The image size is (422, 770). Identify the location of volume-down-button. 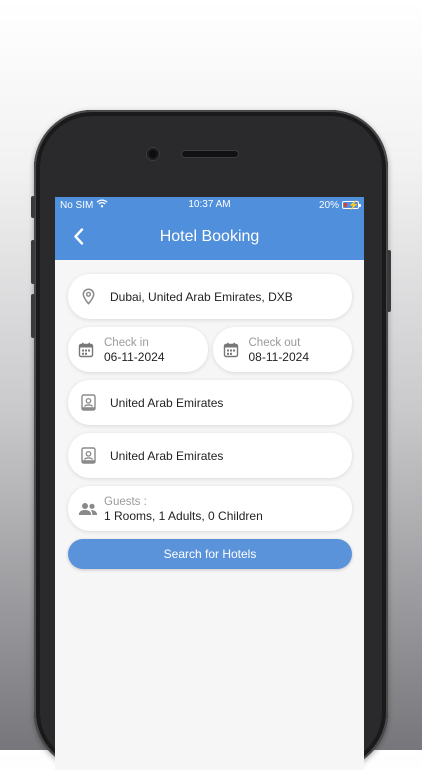
(33, 316).